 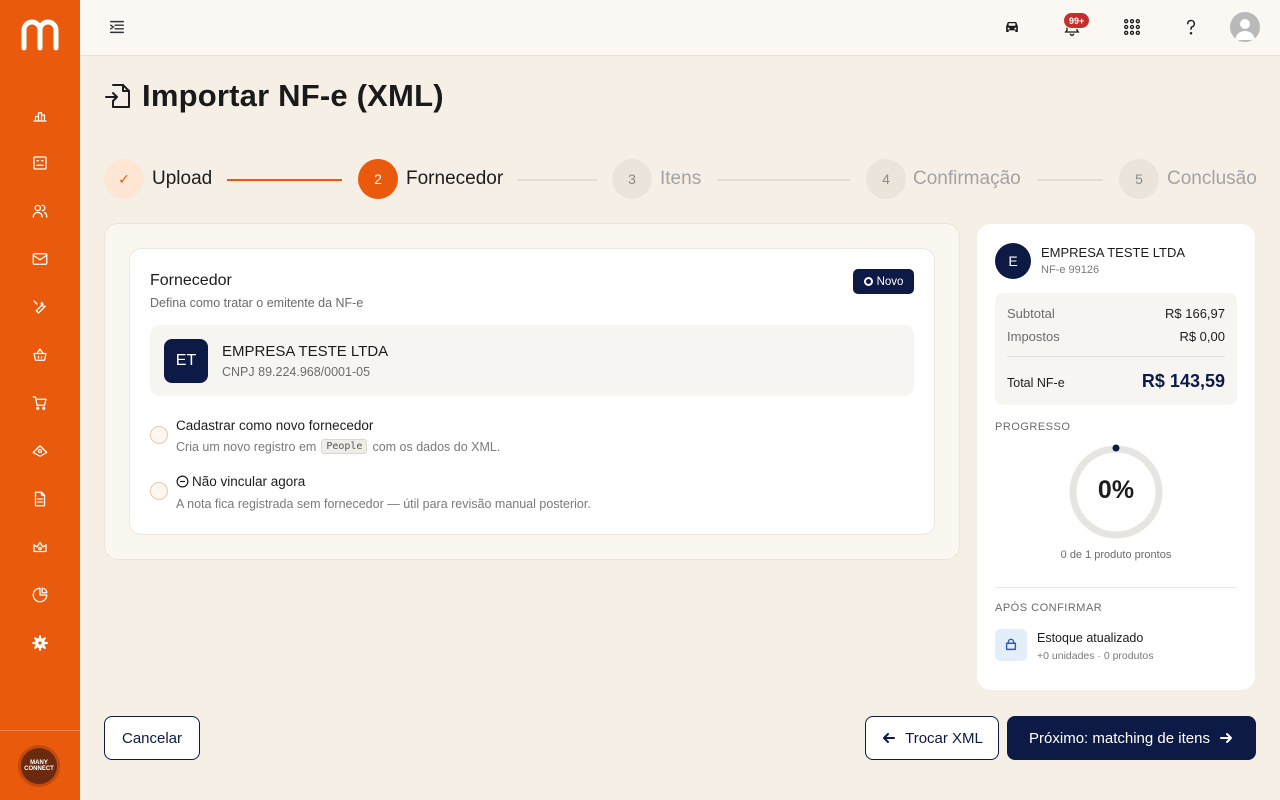 What do you see at coordinates (40, 115) in the screenshot?
I see `chart-bar-icon` at bounding box center [40, 115].